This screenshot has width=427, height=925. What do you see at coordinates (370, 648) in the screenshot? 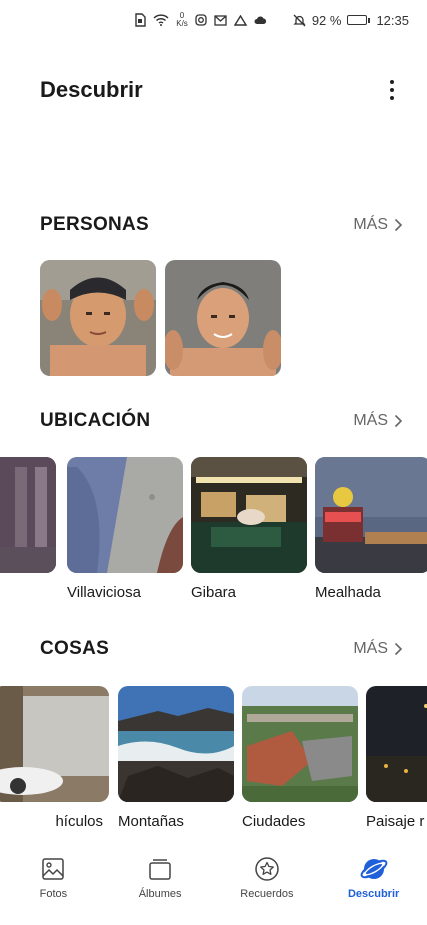
I see `more-things-label: MÁS` at bounding box center [370, 648].